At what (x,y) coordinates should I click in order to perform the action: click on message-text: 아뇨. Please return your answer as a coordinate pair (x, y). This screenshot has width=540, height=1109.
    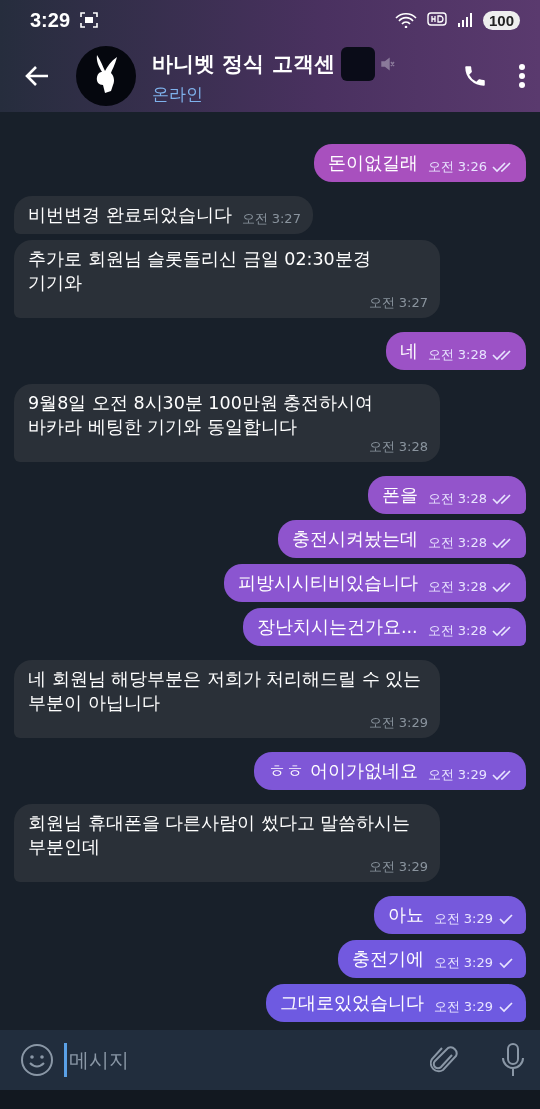
    Looking at the image, I should click on (405, 915).